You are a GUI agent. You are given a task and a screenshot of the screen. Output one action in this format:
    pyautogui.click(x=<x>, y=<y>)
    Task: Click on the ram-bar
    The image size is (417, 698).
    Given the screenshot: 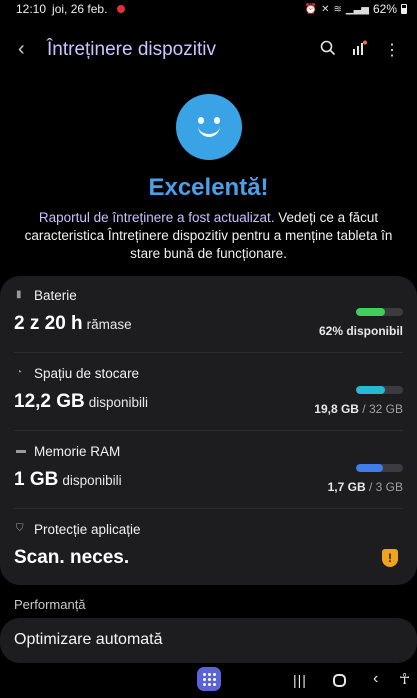 What is the action you would take?
    pyautogui.click(x=379, y=468)
    